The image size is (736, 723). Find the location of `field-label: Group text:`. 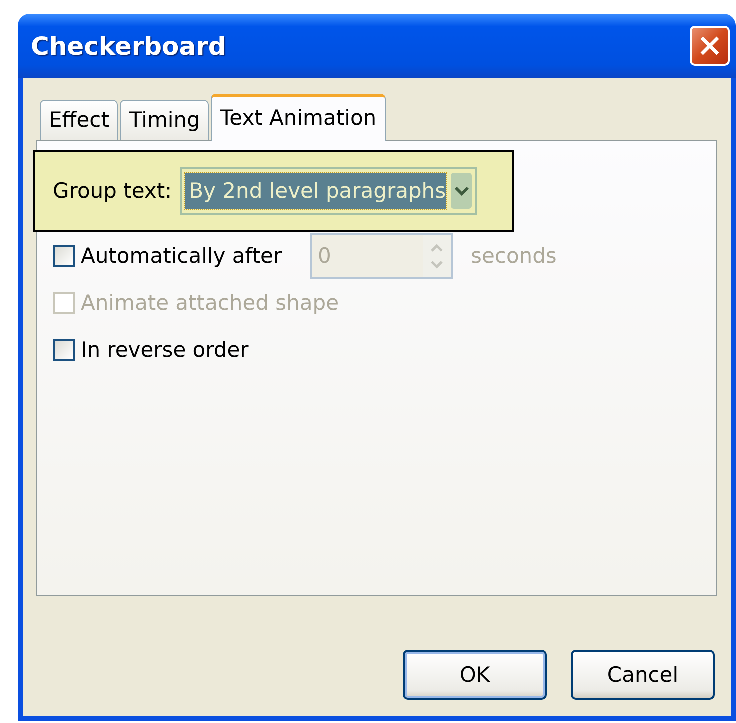

field-label: Group text: is located at coordinates (112, 191).